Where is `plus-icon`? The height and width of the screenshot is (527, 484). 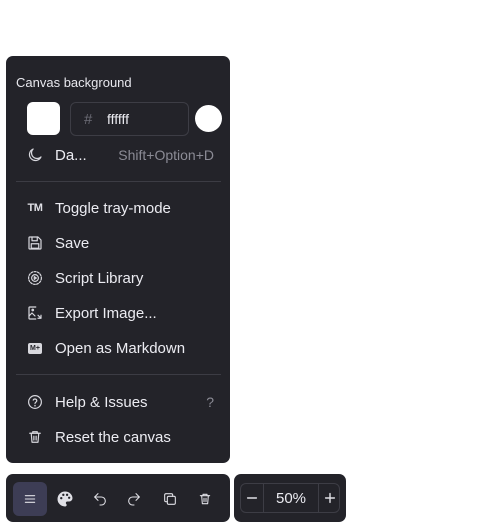
plus-icon is located at coordinates (330, 498).